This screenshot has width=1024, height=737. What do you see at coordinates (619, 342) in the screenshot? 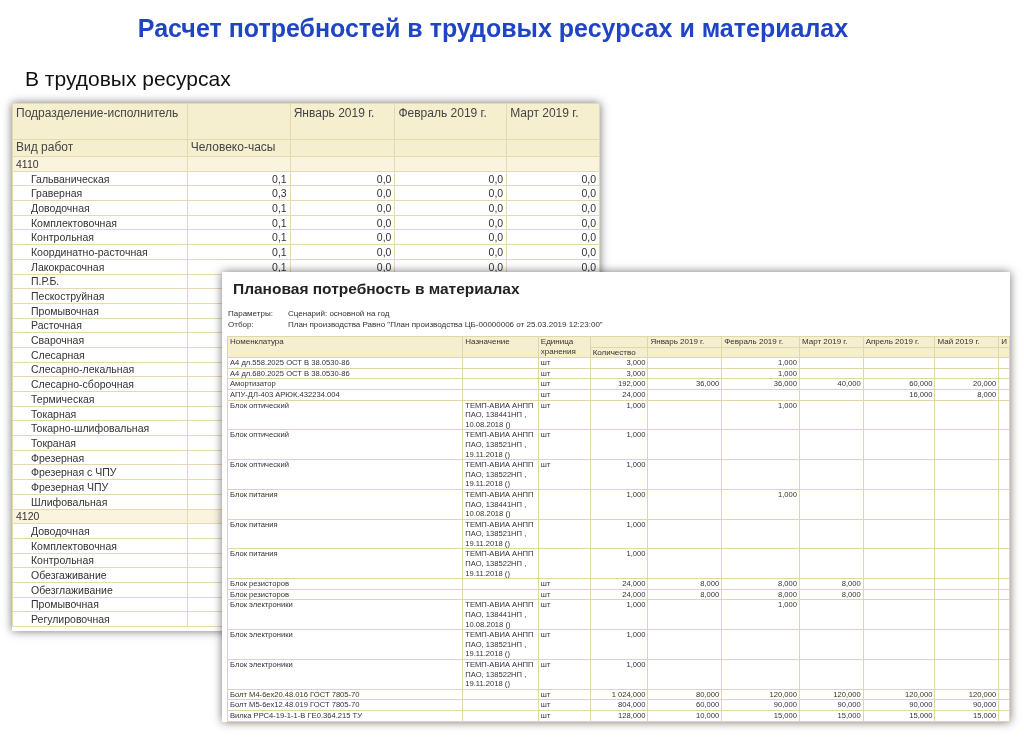
I see `table-cell` at bounding box center [619, 342].